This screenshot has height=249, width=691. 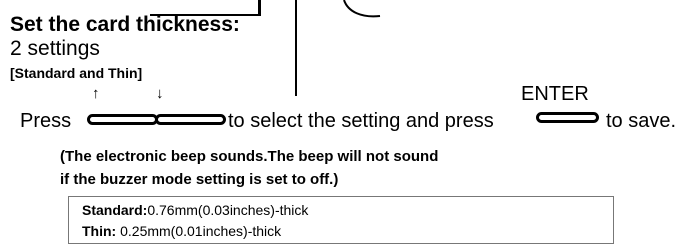 I want to click on settings-count: 2 settings, so click(x=55, y=48).